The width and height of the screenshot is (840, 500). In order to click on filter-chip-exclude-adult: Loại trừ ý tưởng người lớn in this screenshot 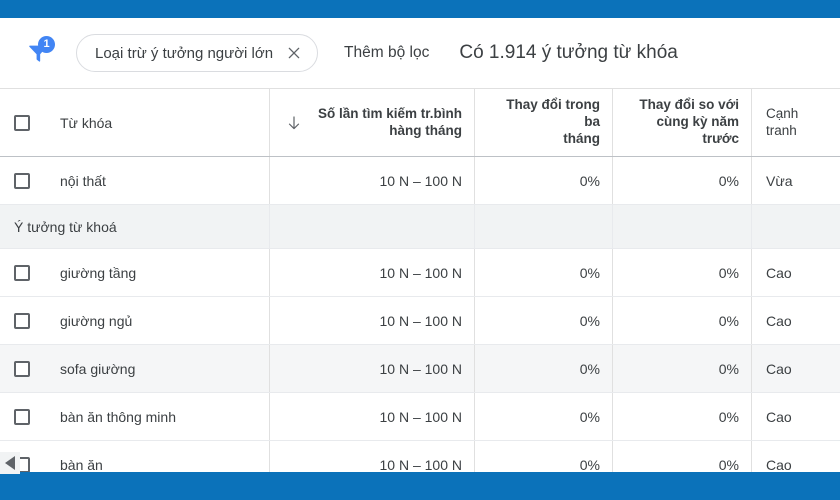, I will do `click(197, 53)`.